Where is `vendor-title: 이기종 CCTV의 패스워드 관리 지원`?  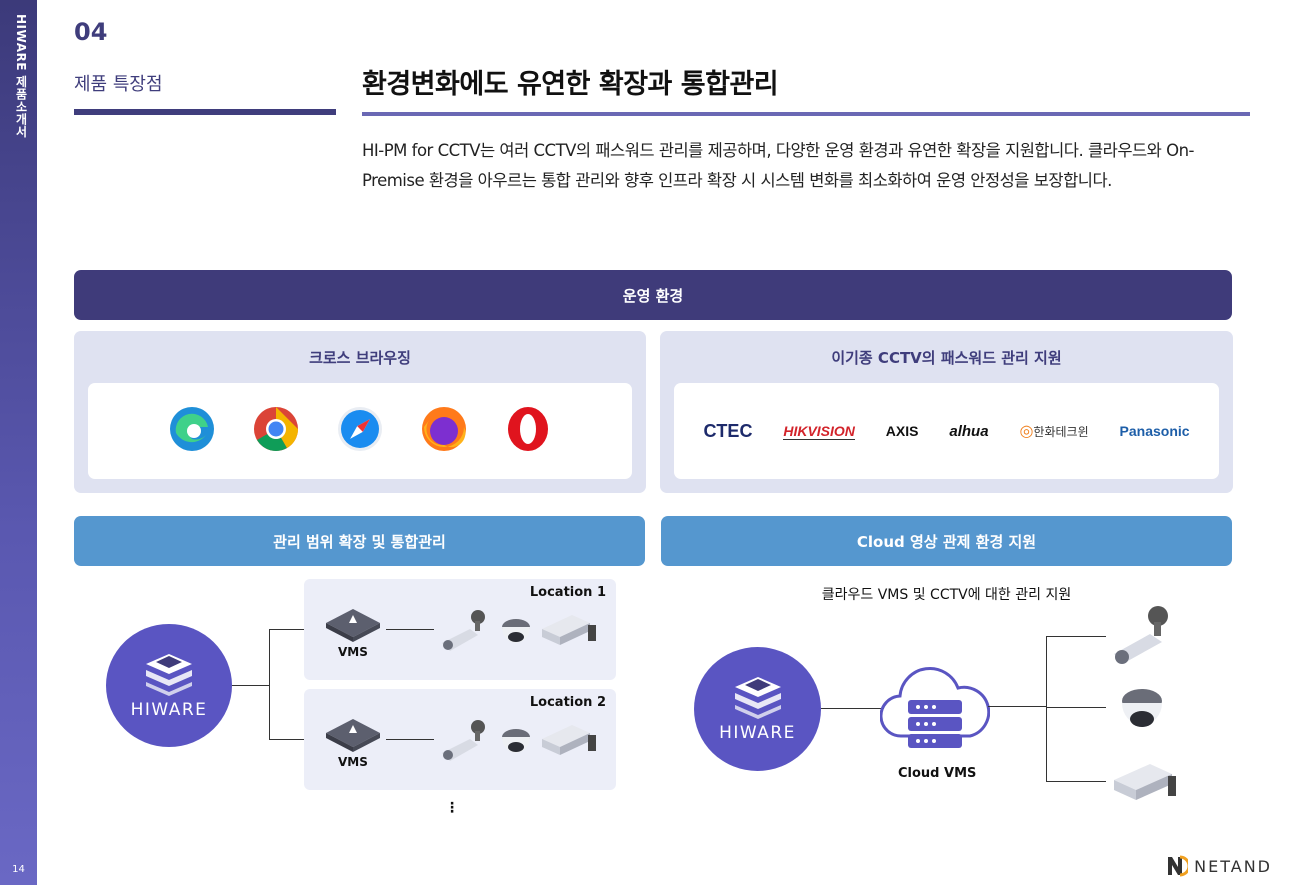
vendor-title: 이기종 CCTV의 패스워드 관리 지원 is located at coordinates (946, 358).